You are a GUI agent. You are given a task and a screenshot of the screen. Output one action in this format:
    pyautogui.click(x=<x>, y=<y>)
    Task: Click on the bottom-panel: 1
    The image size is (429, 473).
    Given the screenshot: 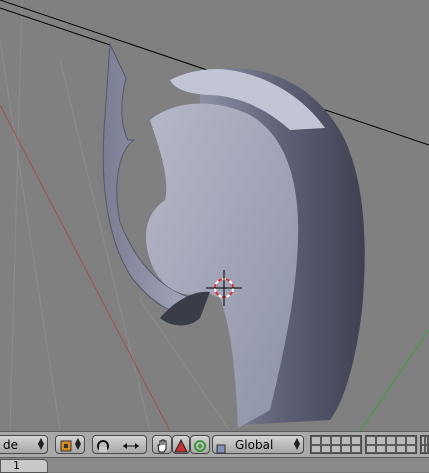 What is the action you would take?
    pyautogui.click(x=214, y=465)
    